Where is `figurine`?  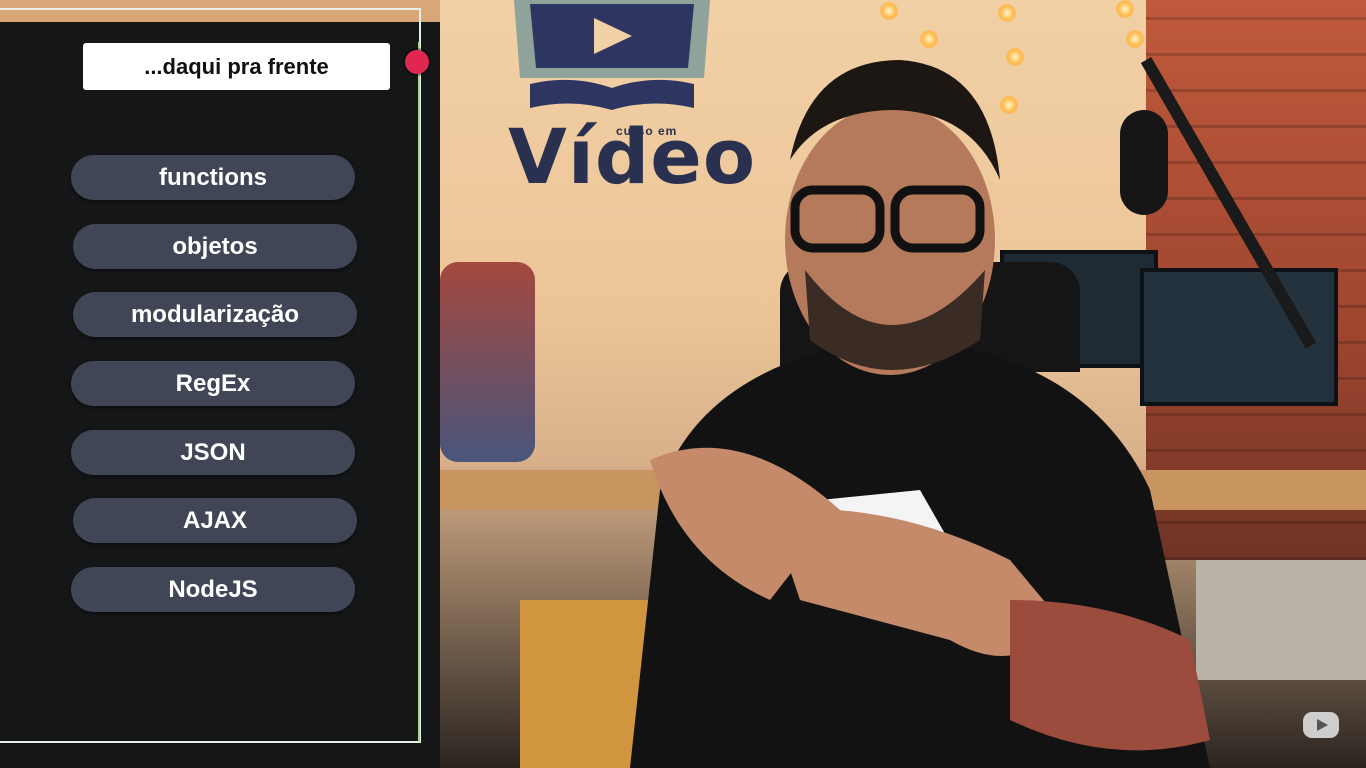 figurine is located at coordinates (487, 362).